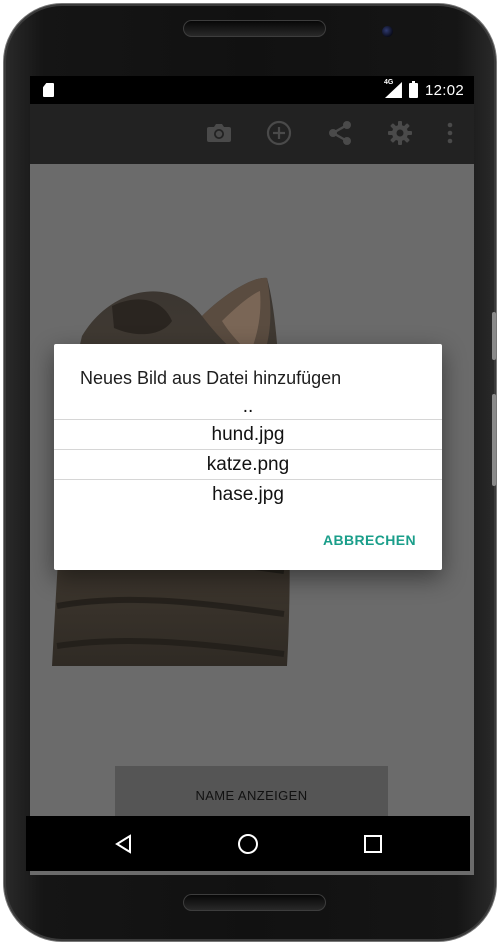  Describe the element at coordinates (248, 494) in the screenshot. I see `list-item: hase.jpg` at that location.